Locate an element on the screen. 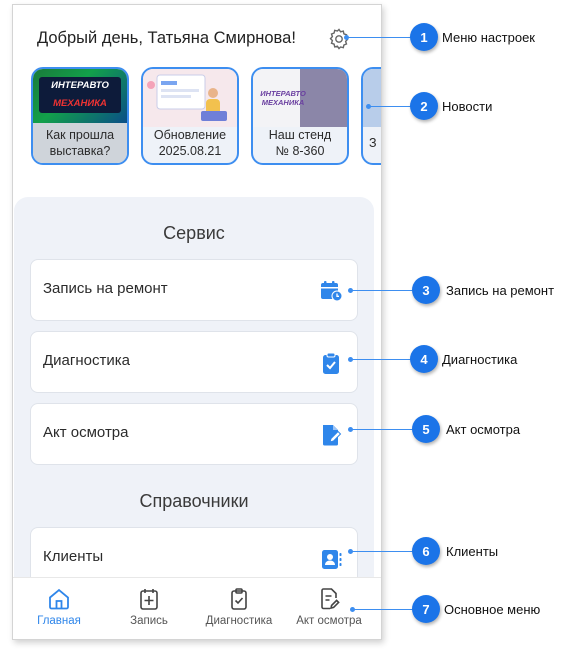 Image resolution: width=568 pixels, height=649 pixels. nav-diagnostics: Диагностика is located at coordinates (239, 608).